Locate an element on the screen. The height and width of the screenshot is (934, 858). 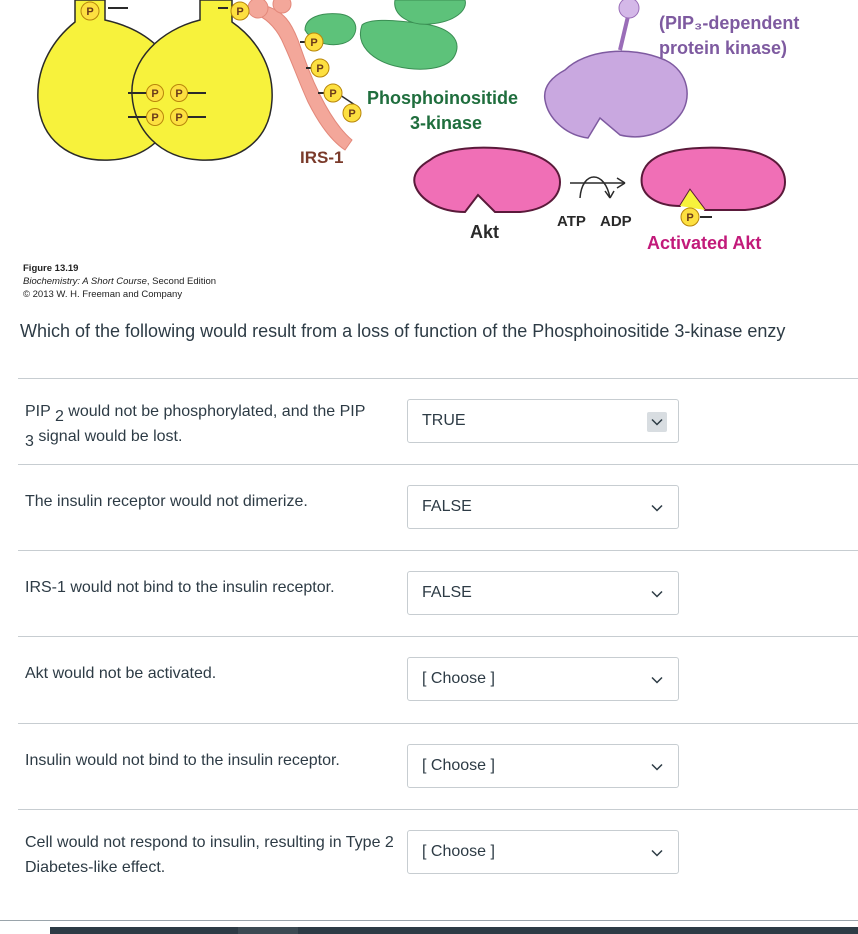
atp-label: ATP is located at coordinates (571, 221).